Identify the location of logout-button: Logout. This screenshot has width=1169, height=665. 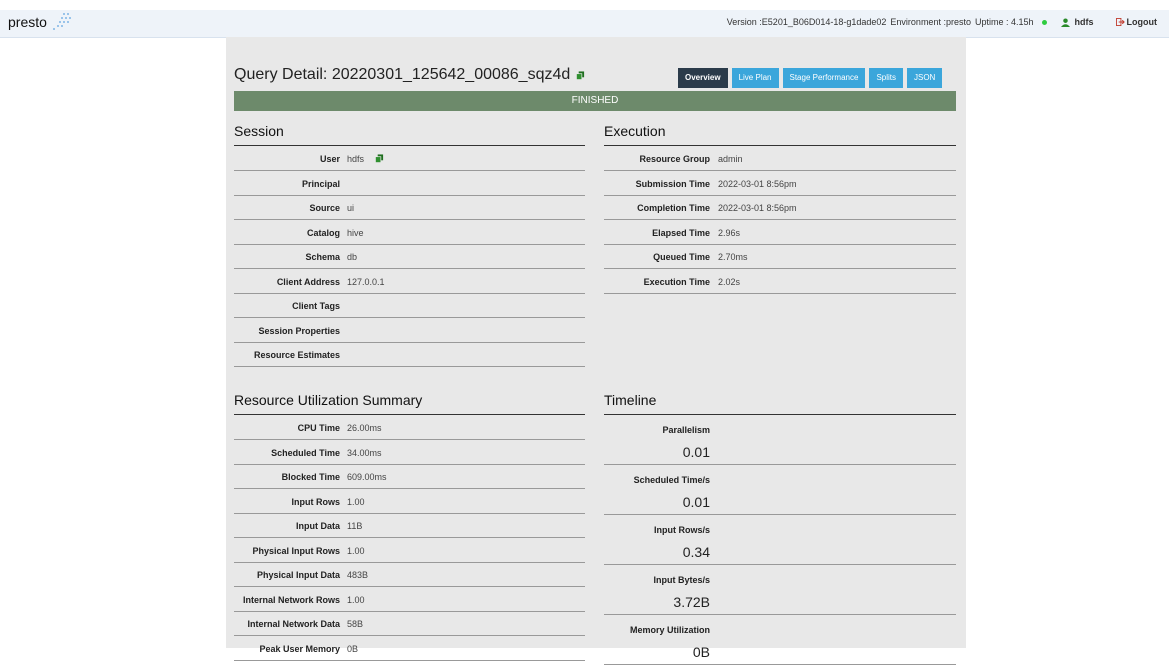
(1136, 22).